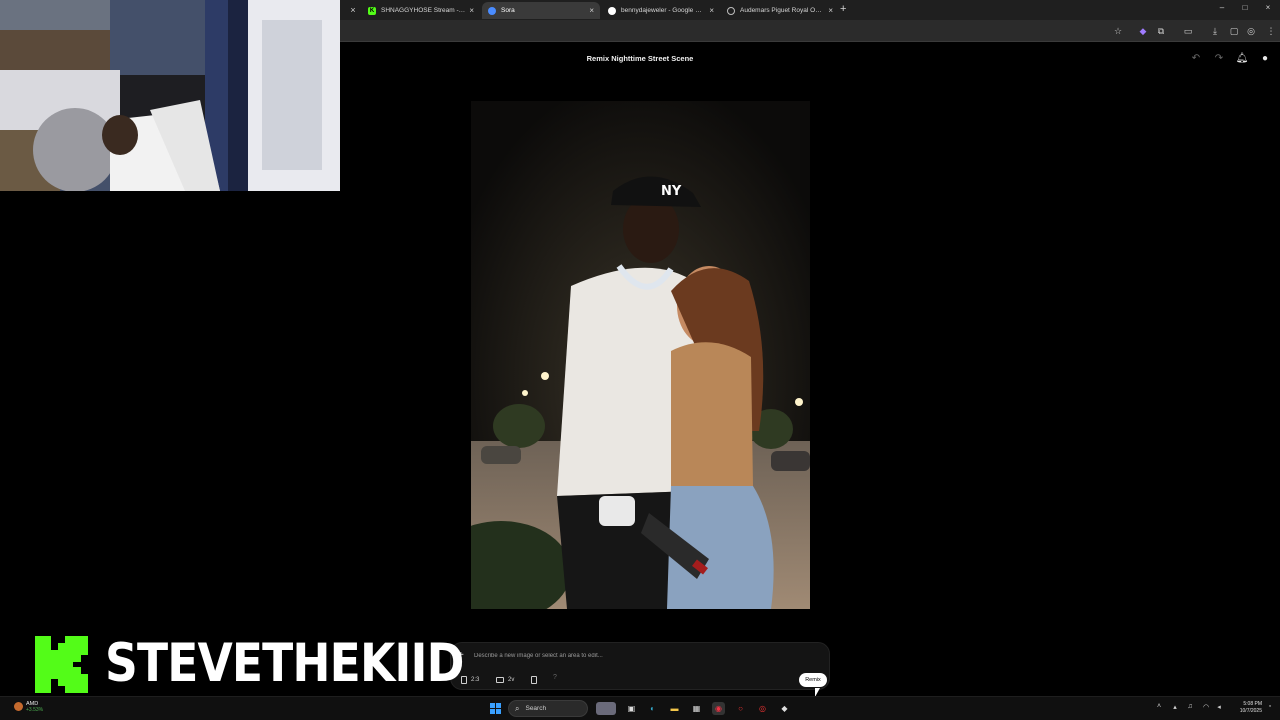 This screenshot has height=720, width=1280. Describe the element at coordinates (1188, 31) in the screenshot. I see `sidebar-icon: ▭` at that location.